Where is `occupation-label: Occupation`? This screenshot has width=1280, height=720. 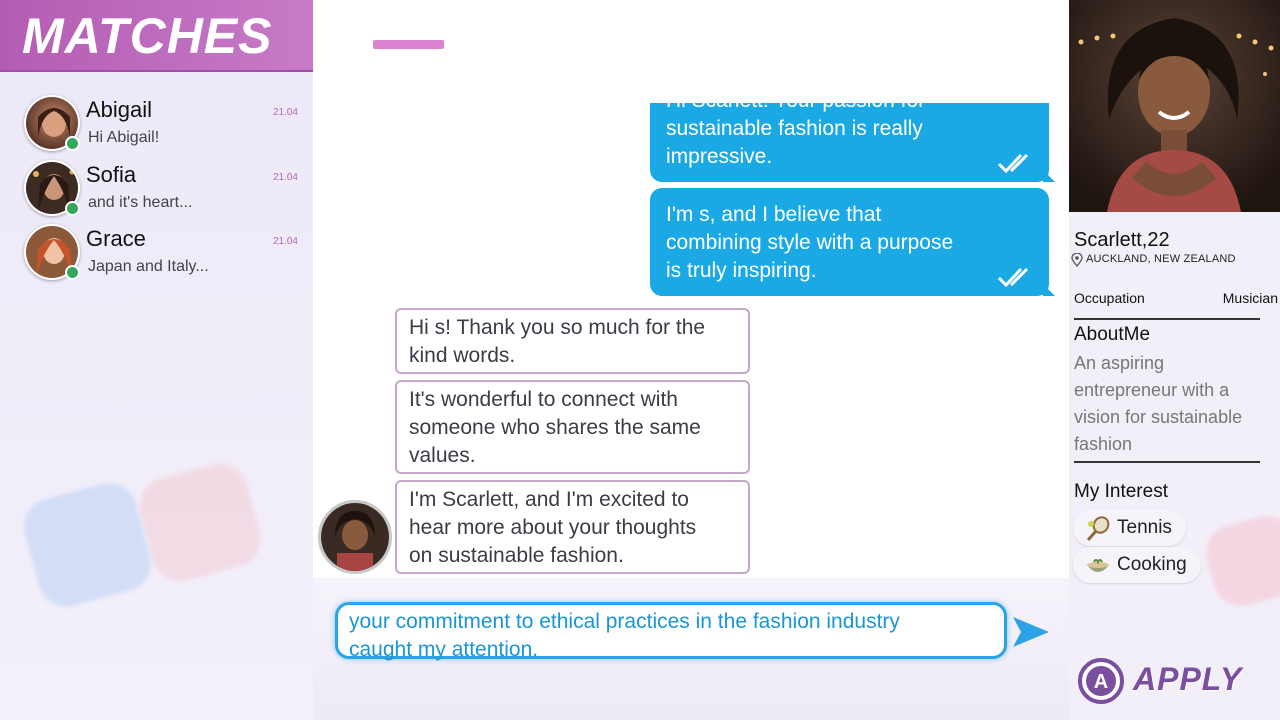
occupation-label: Occupation is located at coordinates (1109, 298).